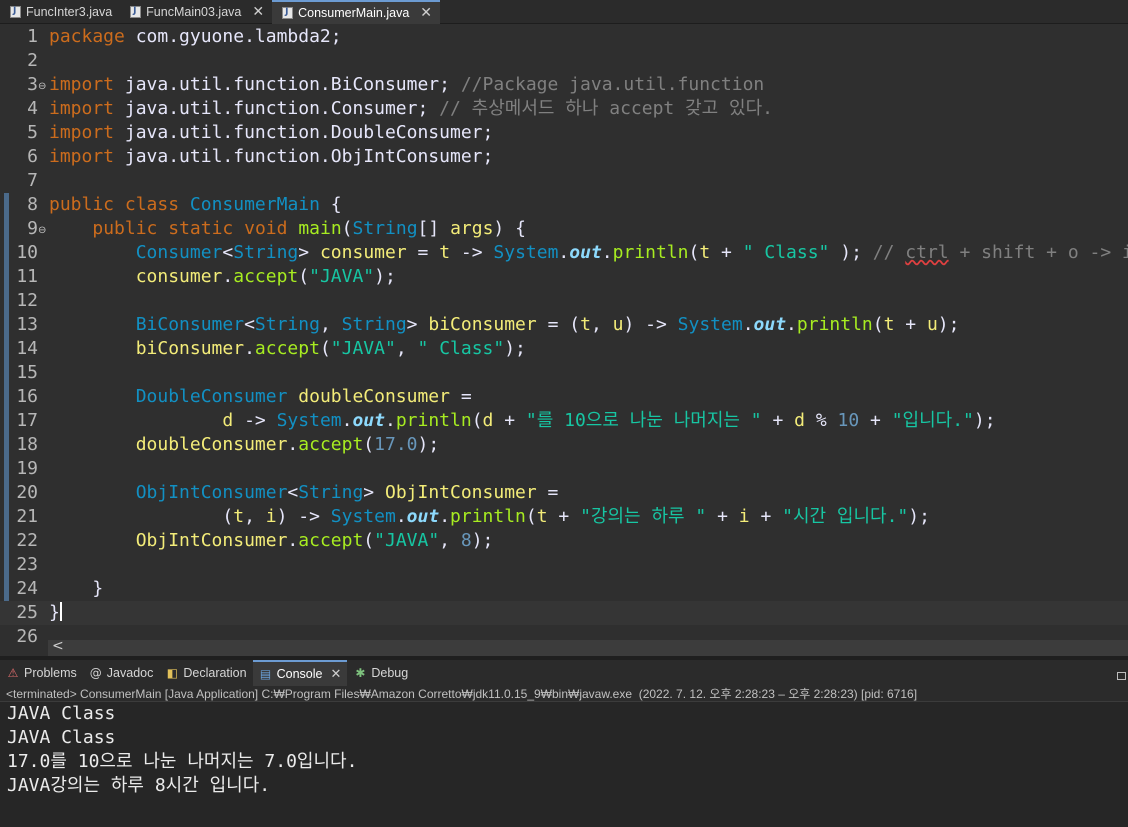 Image resolution: width=1128 pixels, height=827 pixels. I want to click on code-text: }, so click(76, 589).